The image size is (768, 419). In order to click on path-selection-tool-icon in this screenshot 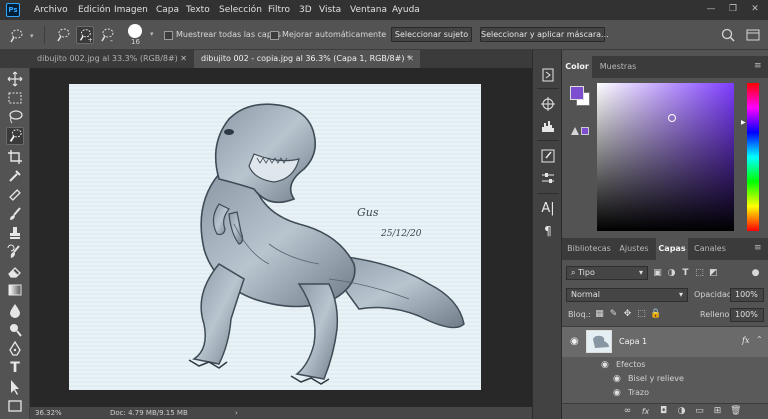, I will do `click(15, 387)`.